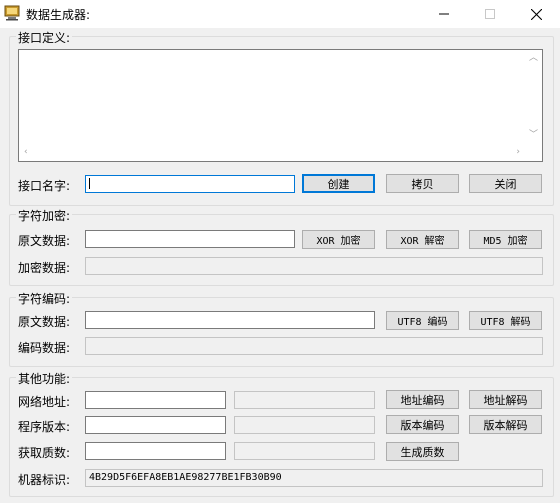 Image resolution: width=560 pixels, height=503 pixels. I want to click on interface-name-label: 接口名字:, so click(44, 186).